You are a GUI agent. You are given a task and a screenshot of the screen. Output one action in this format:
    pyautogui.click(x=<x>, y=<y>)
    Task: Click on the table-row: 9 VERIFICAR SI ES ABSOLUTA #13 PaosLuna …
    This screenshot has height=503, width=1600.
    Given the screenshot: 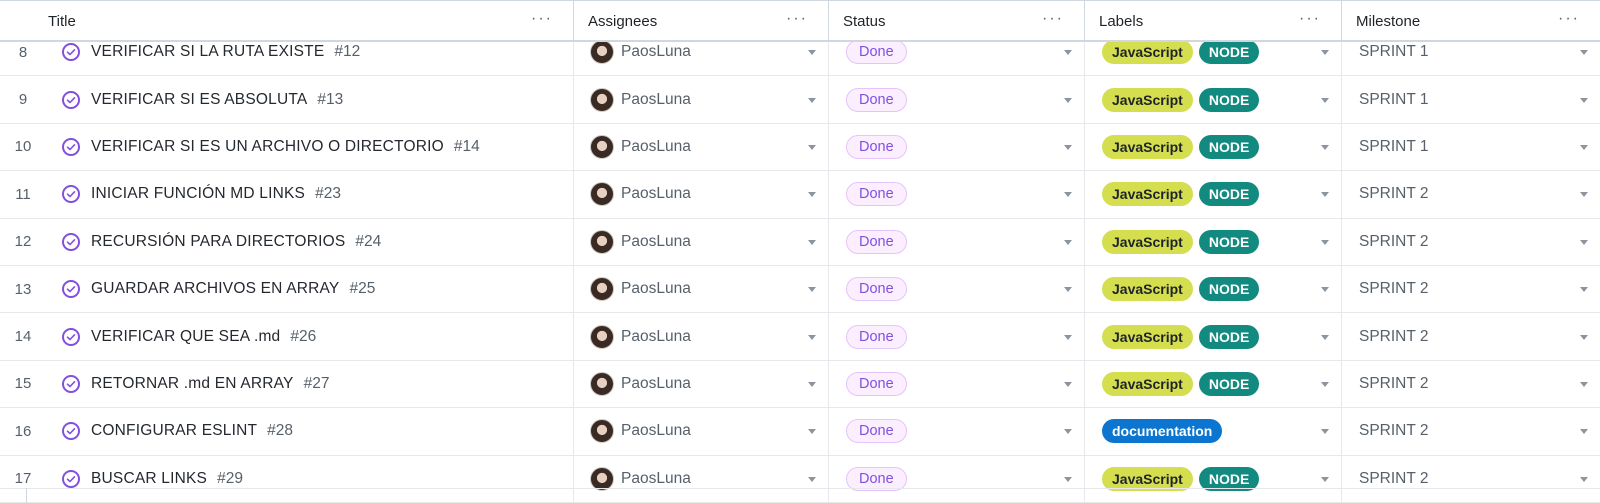 What is the action you would take?
    pyautogui.click(x=800, y=100)
    